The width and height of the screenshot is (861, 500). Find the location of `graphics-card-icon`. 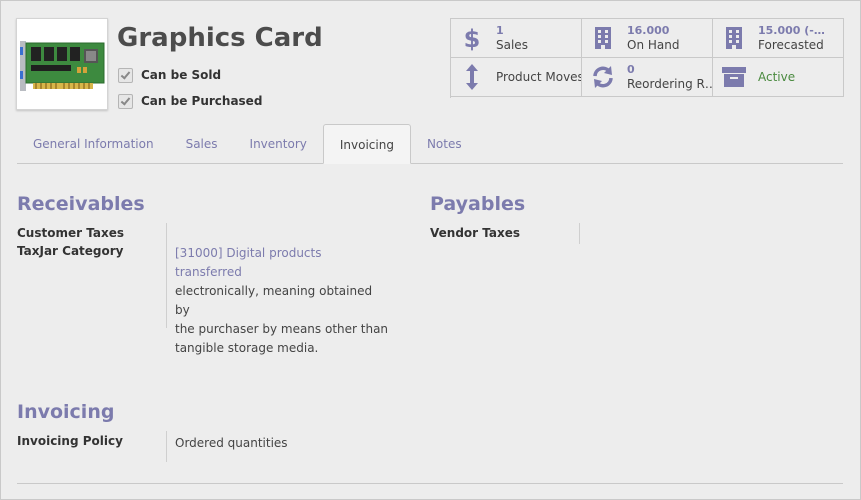

graphics-card-icon is located at coordinates (62, 66).